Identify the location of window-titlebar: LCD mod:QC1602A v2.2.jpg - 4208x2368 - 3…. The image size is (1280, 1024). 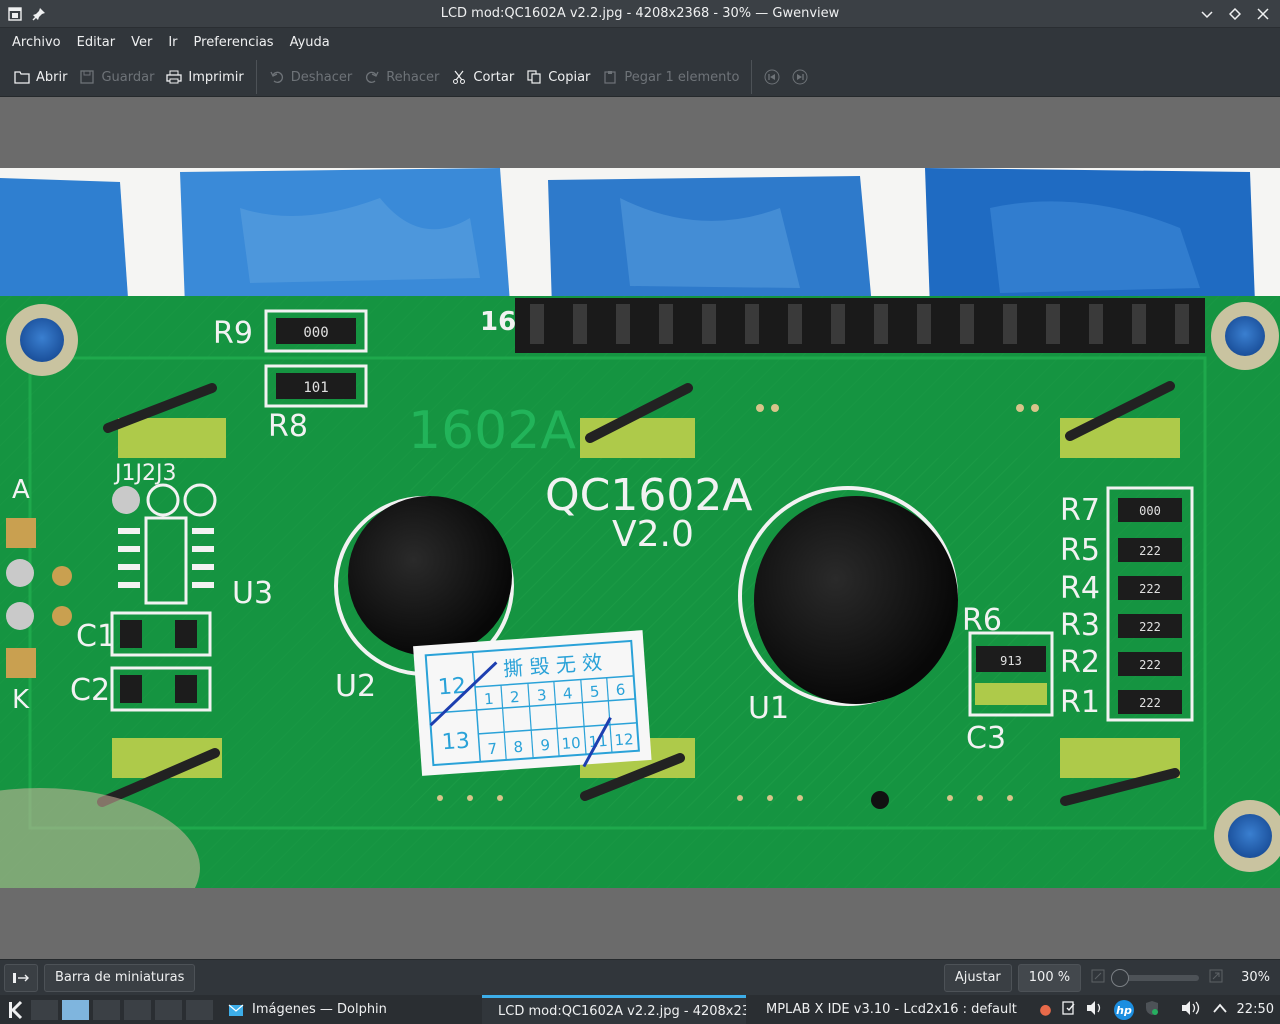
(640, 14).